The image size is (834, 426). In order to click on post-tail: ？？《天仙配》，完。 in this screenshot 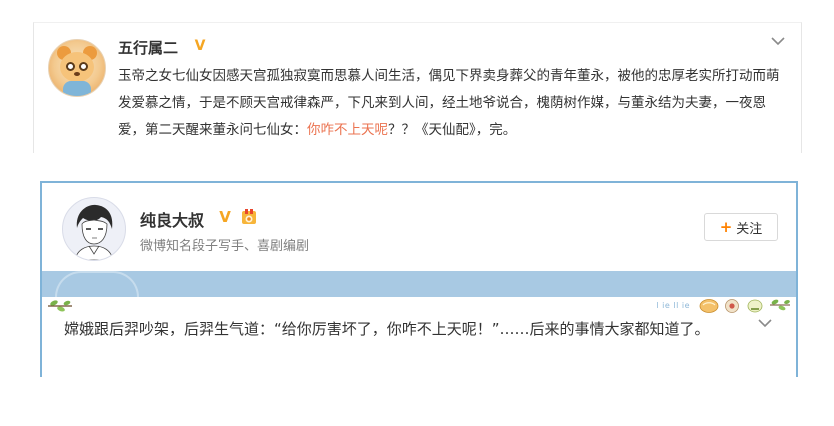, I will do `click(452, 130)`.